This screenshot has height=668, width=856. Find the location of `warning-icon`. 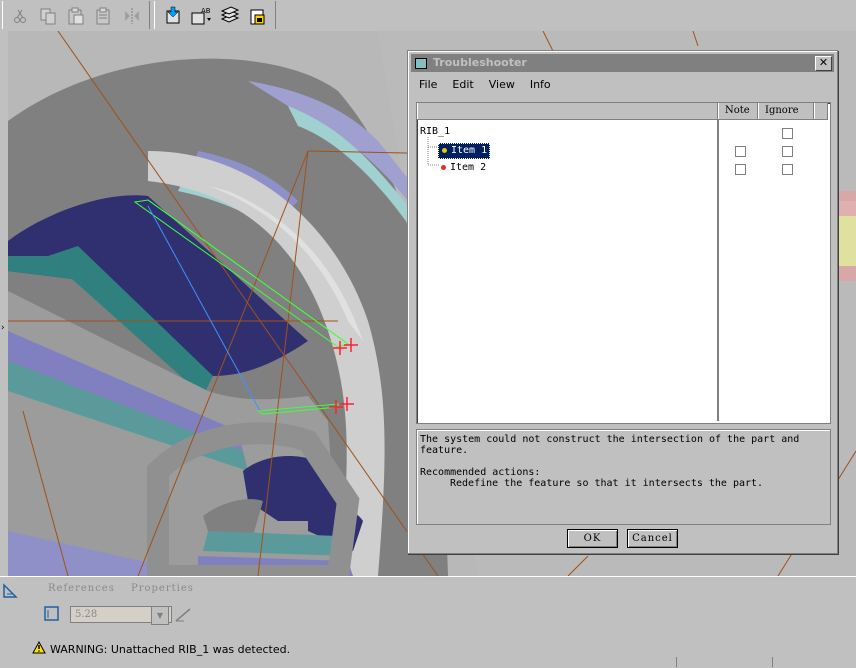

warning-icon is located at coordinates (39, 648).